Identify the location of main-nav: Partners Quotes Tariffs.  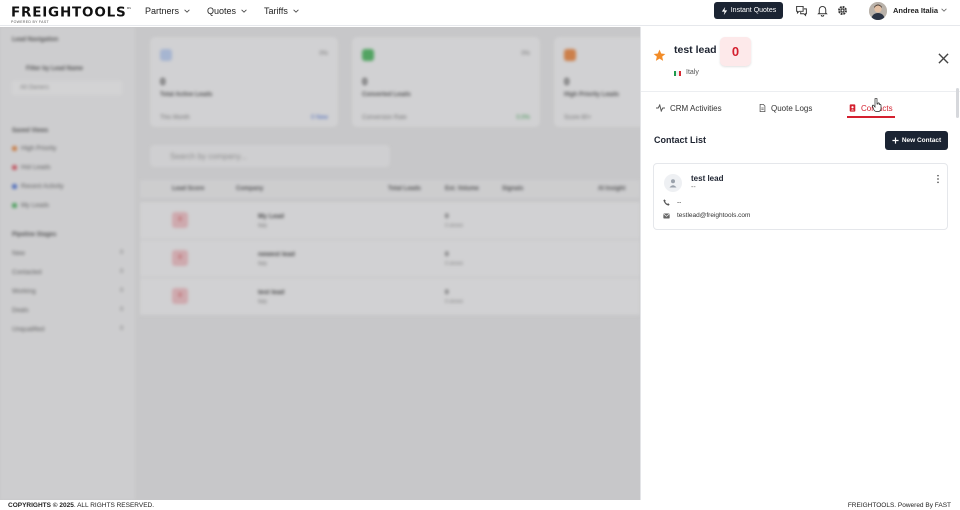
(230, 11).